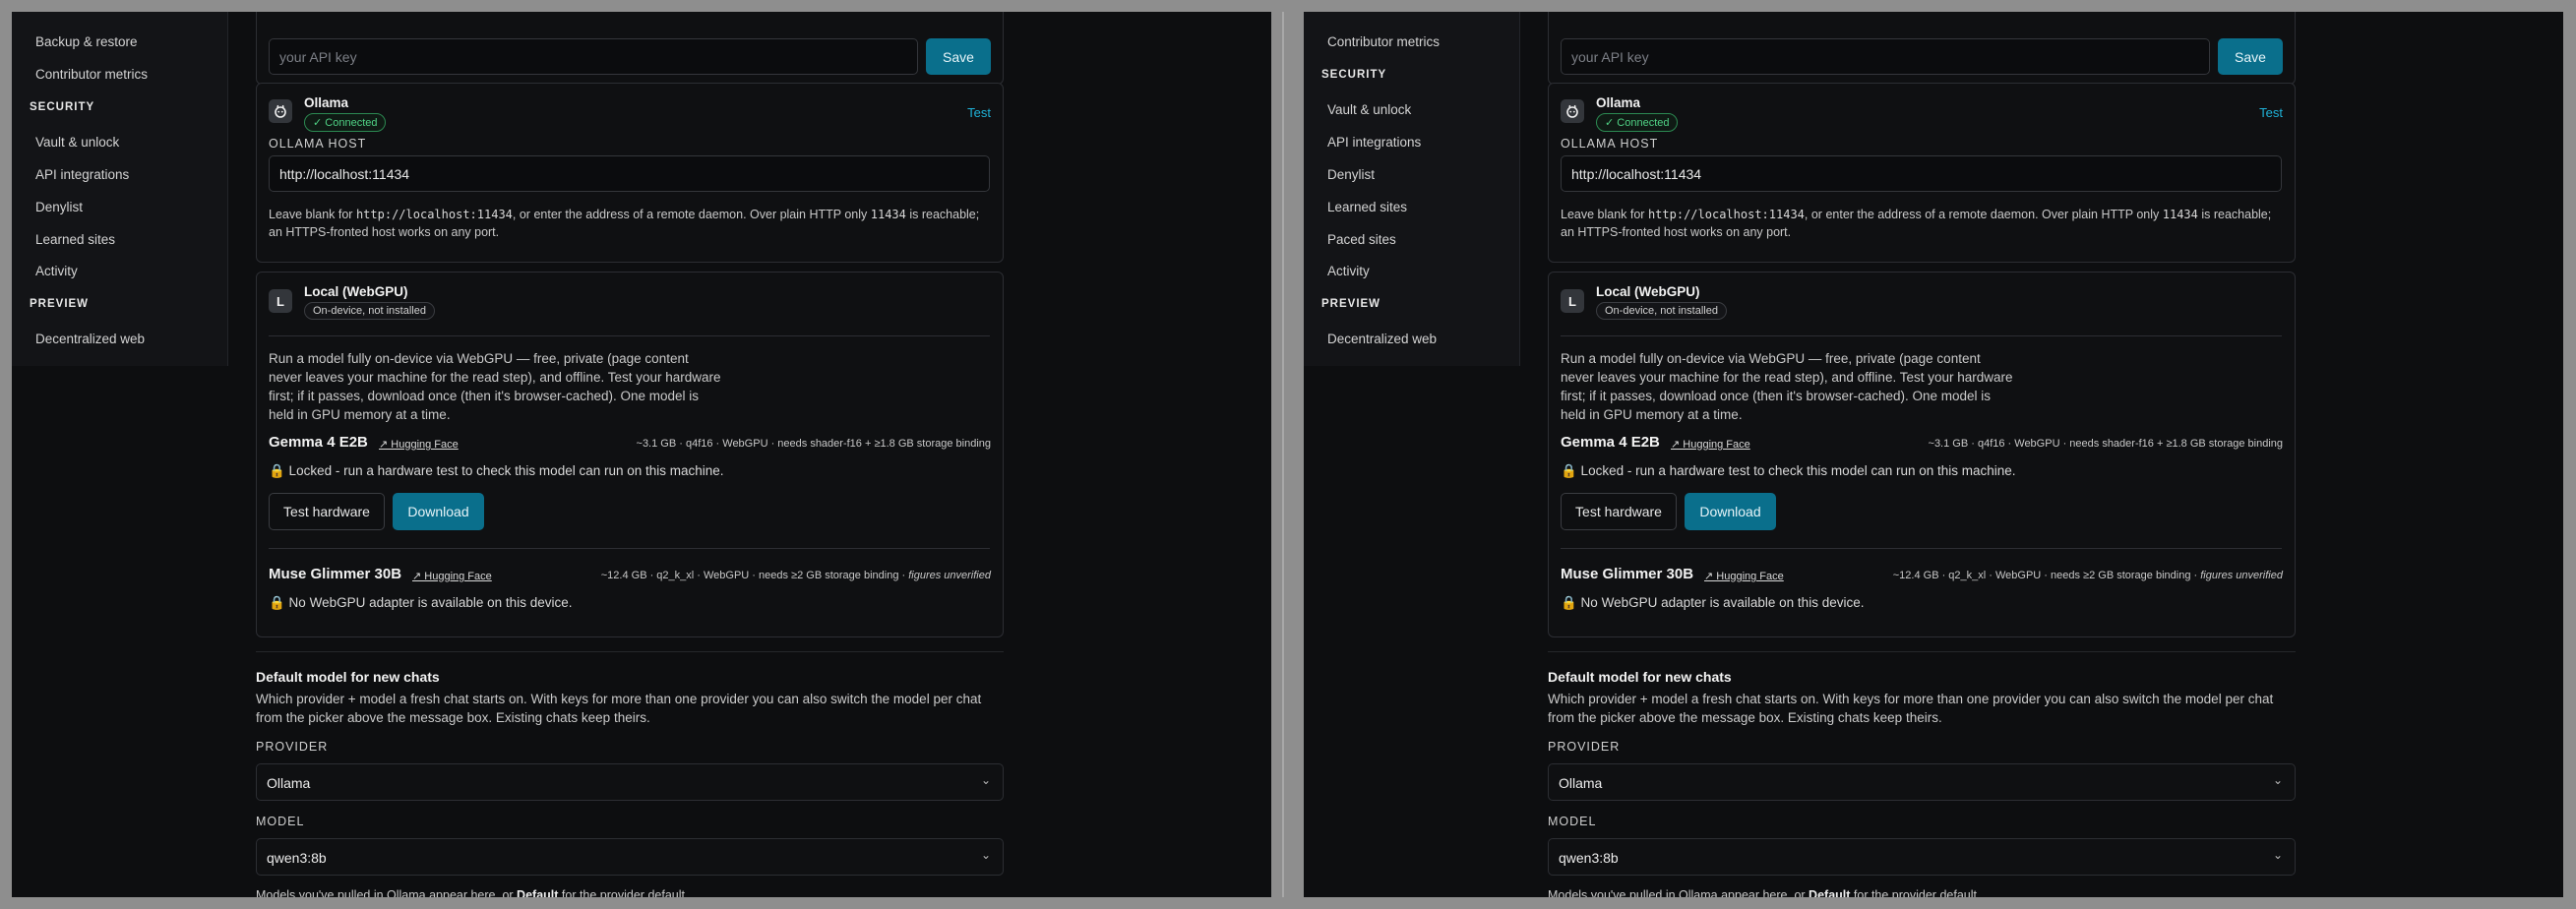 The height and width of the screenshot is (909, 2576). What do you see at coordinates (86, 42) in the screenshot?
I see `sidebar-item-backup-restore: Backup & restore` at bounding box center [86, 42].